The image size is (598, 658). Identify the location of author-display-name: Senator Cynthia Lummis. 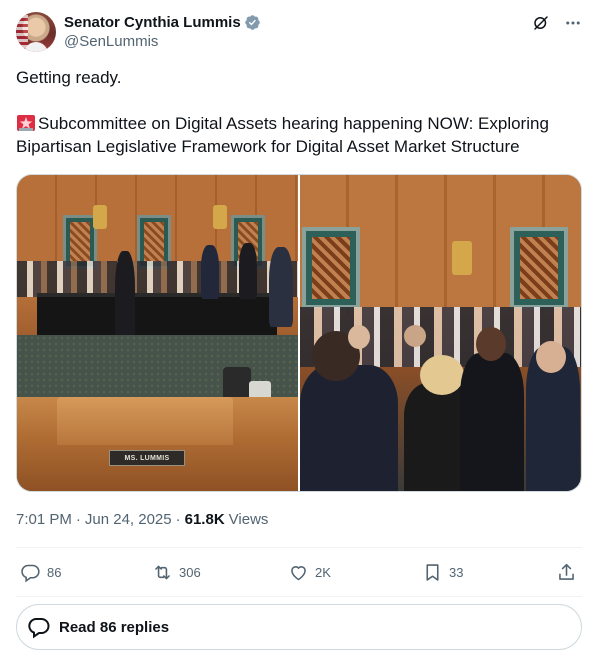
(152, 22).